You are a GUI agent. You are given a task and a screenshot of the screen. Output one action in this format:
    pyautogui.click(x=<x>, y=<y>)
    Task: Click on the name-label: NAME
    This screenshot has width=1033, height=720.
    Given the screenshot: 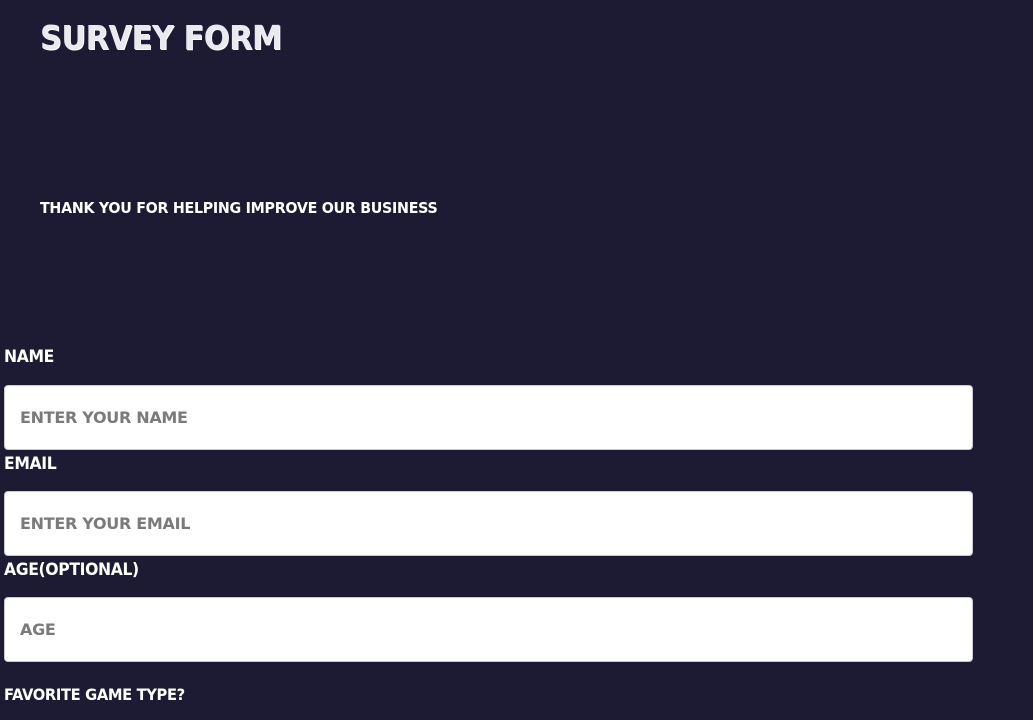 What is the action you would take?
    pyautogui.click(x=29, y=357)
    